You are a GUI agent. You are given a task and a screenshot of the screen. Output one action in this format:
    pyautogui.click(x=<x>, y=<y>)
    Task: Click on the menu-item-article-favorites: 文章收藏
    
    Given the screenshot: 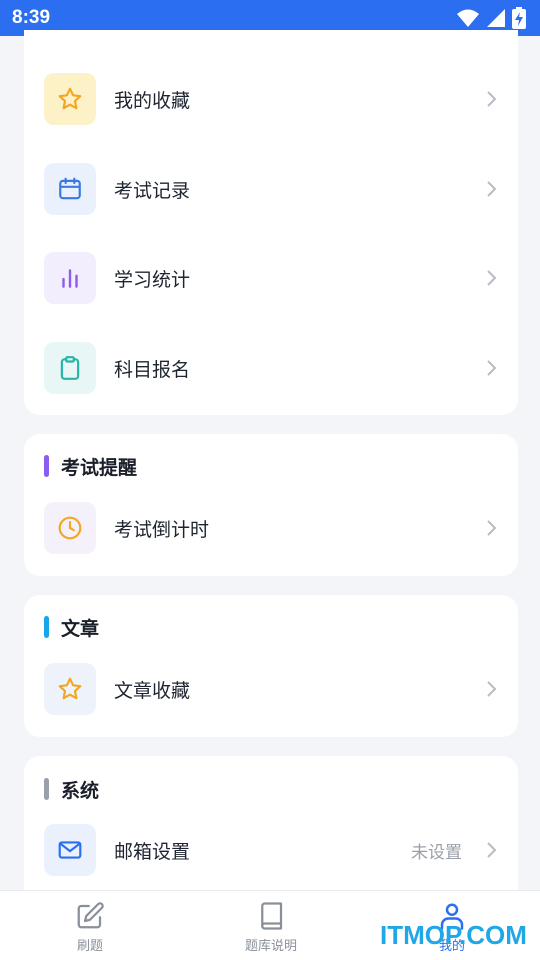 What is the action you would take?
    pyautogui.click(x=271, y=689)
    